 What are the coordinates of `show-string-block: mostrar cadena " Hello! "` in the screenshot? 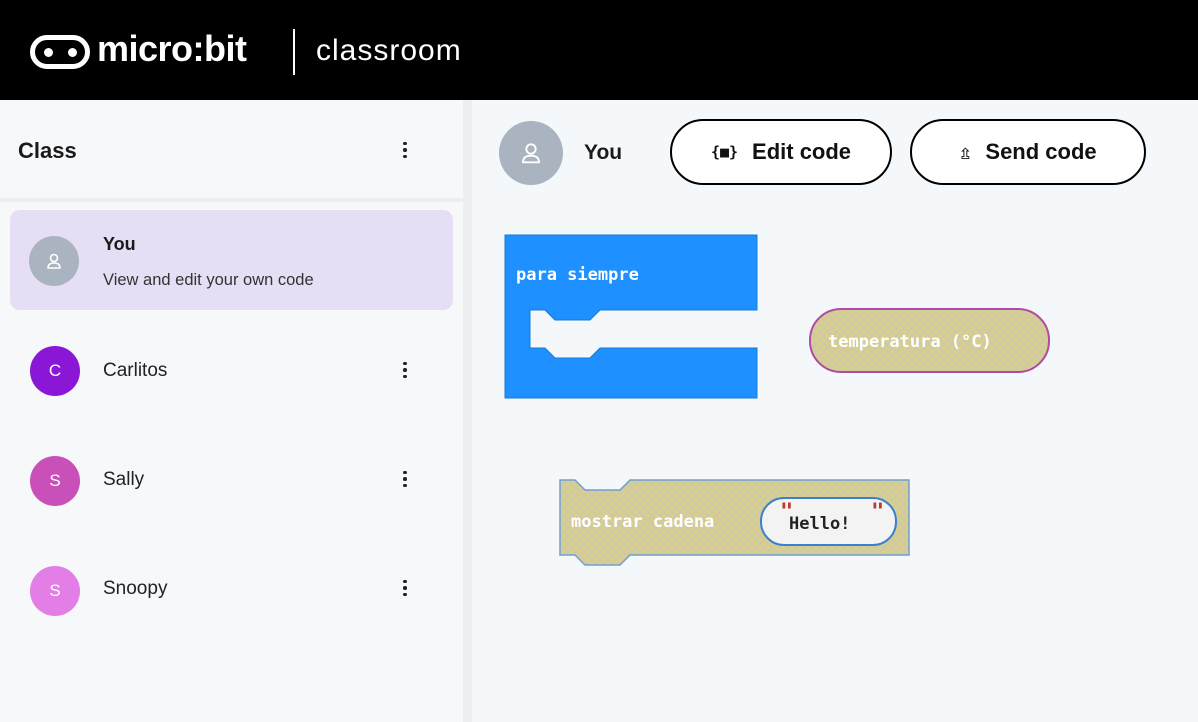 It's located at (734, 522).